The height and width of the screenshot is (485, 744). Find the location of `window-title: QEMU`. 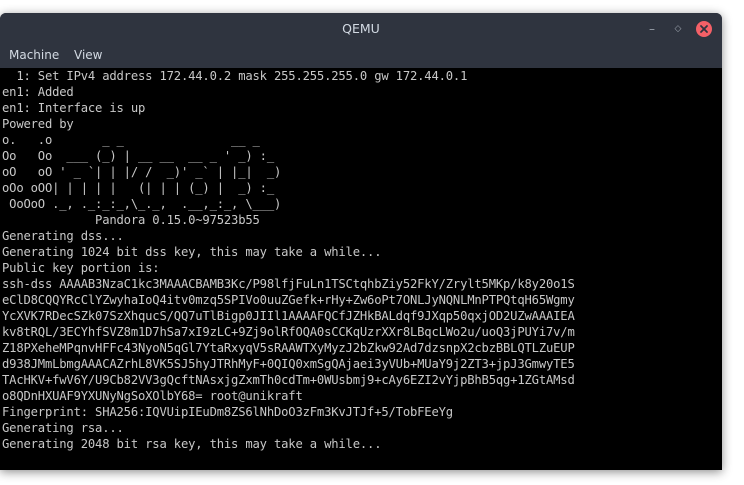

window-title: QEMU is located at coordinates (361, 28).